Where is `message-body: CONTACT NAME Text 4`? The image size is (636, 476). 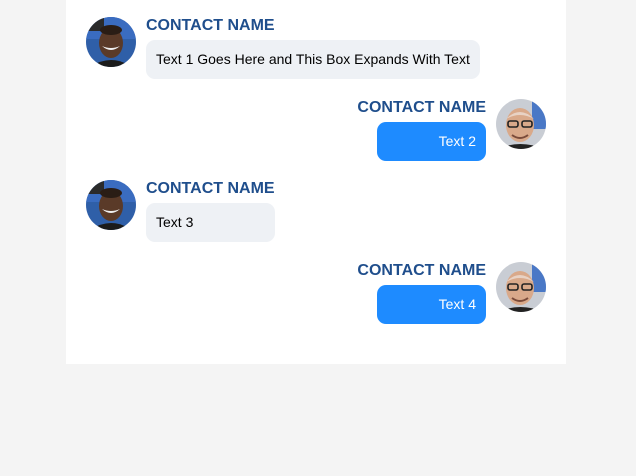 message-body: CONTACT NAME Text 4 is located at coordinates (421, 293).